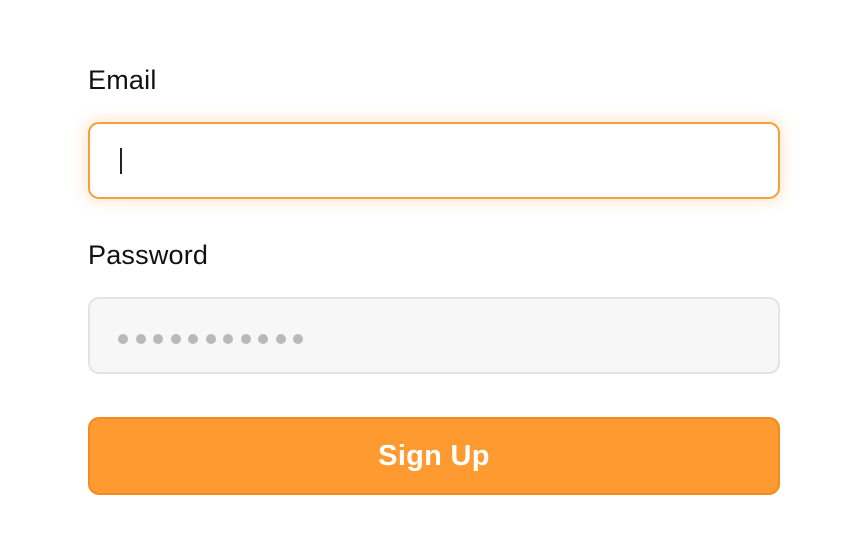 This screenshot has width=868, height=556. What do you see at coordinates (434, 456) in the screenshot?
I see `sign-up-button: Sign Up` at bounding box center [434, 456].